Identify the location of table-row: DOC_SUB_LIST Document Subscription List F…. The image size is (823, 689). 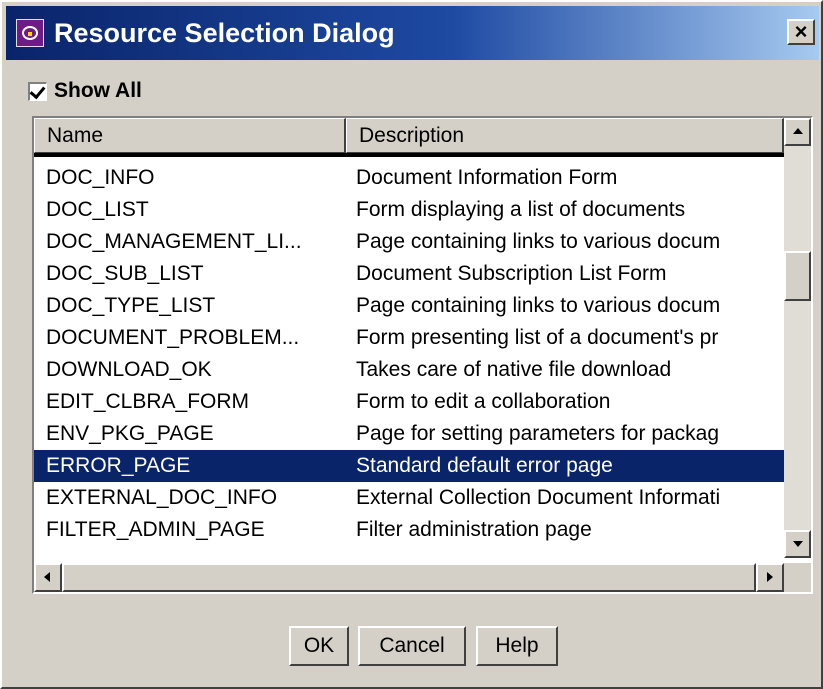
(409, 274).